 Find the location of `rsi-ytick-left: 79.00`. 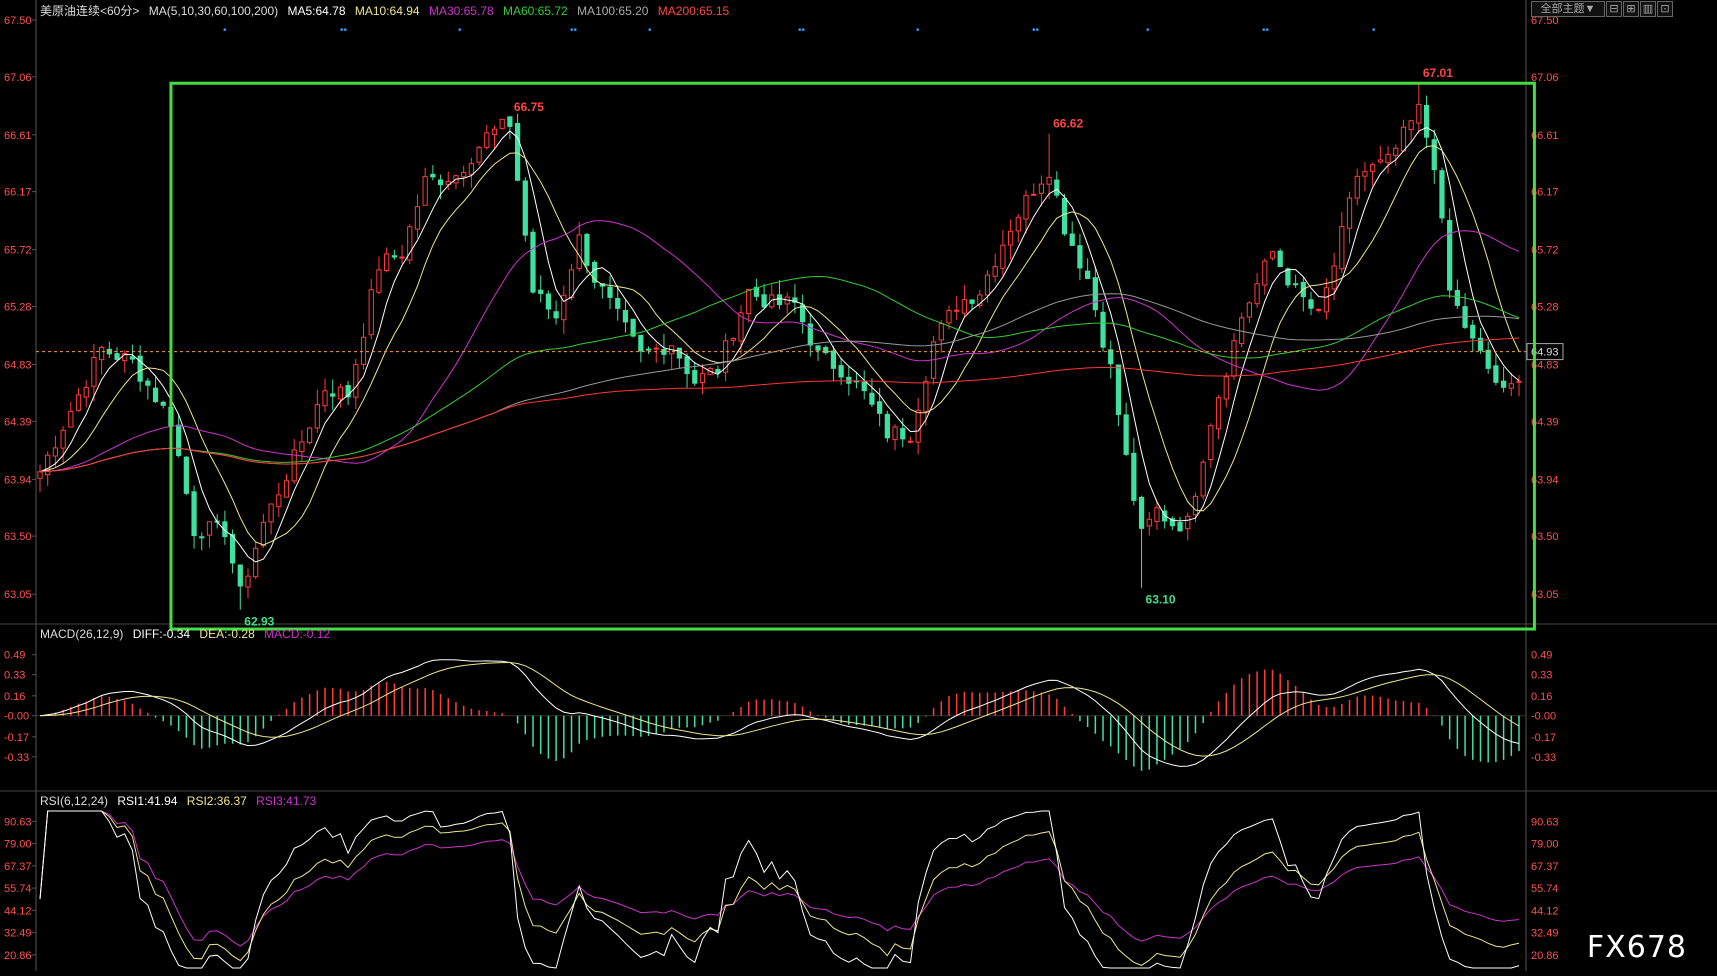

rsi-ytick-left: 79.00 is located at coordinates (18, 845).